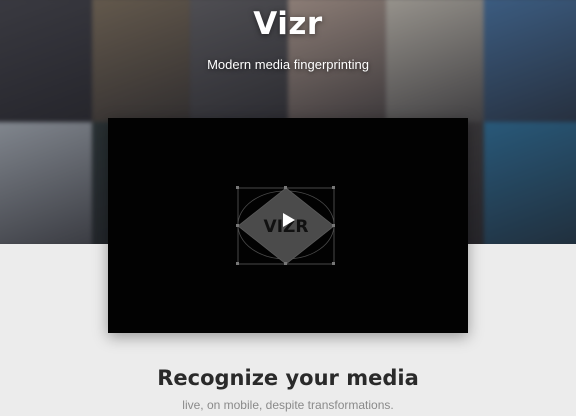 This screenshot has width=576, height=416. I want to click on play-icon, so click(289, 220).